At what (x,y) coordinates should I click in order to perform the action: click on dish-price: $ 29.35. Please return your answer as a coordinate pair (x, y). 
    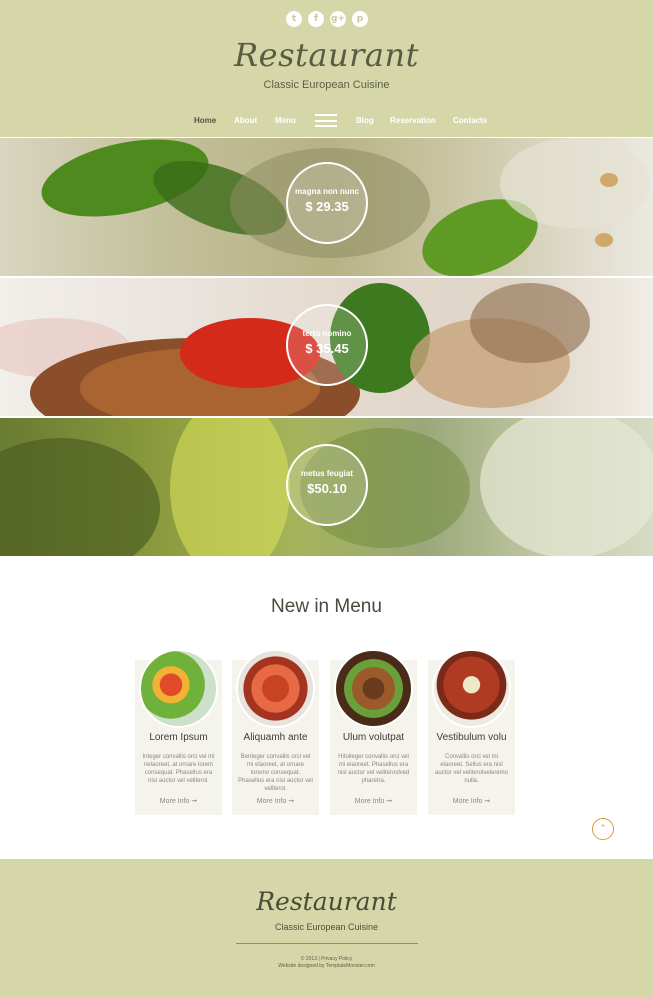
    Looking at the image, I should click on (327, 206).